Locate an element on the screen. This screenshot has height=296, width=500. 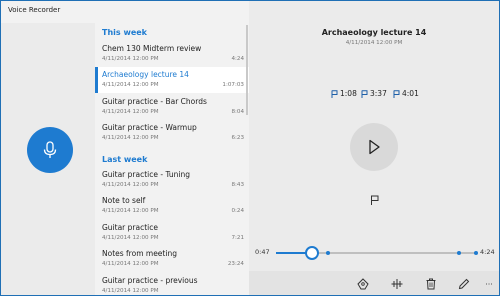
seek-thumb is located at coordinates (311, 253).